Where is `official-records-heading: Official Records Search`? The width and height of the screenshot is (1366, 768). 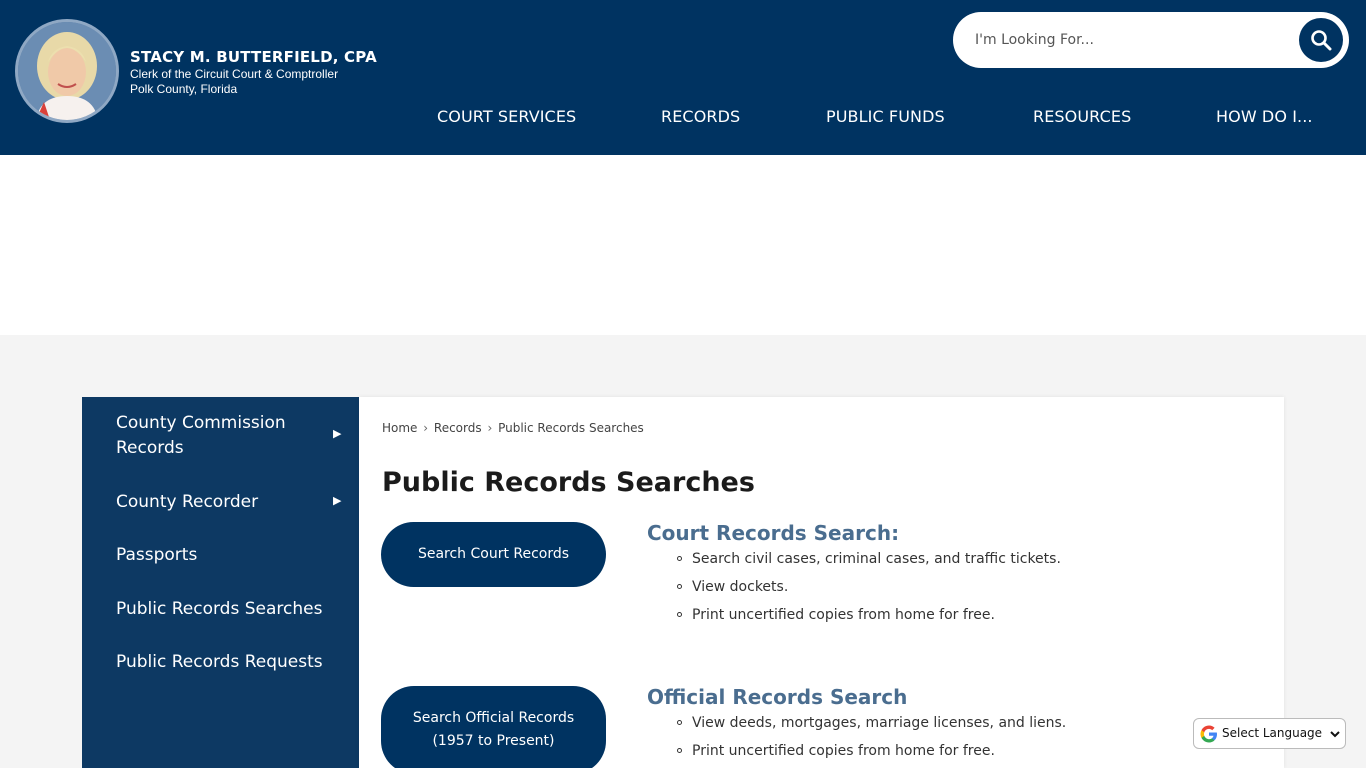 official-records-heading: Official Records Search is located at coordinates (777, 697).